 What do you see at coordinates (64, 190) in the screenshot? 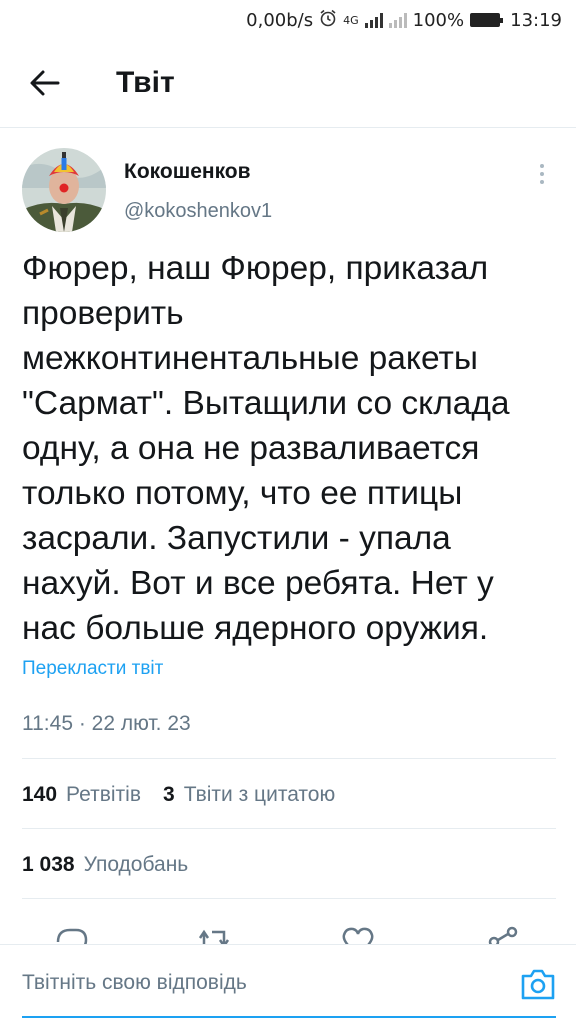
I see `avatar` at bounding box center [64, 190].